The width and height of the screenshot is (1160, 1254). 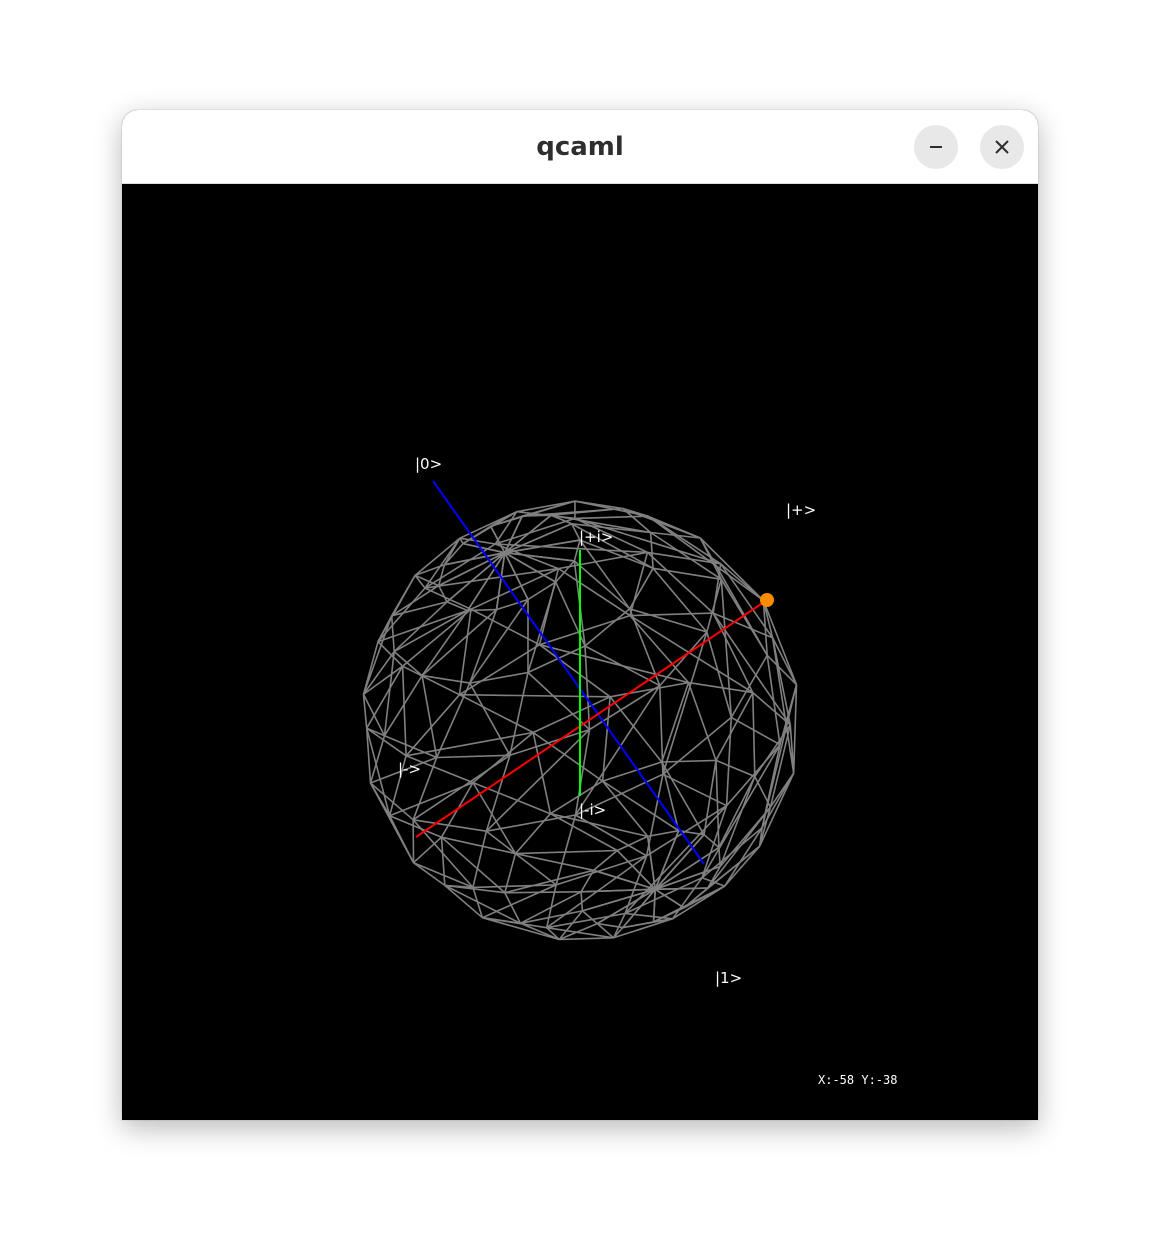 I want to click on label-one-state: |1>, so click(x=728, y=978).